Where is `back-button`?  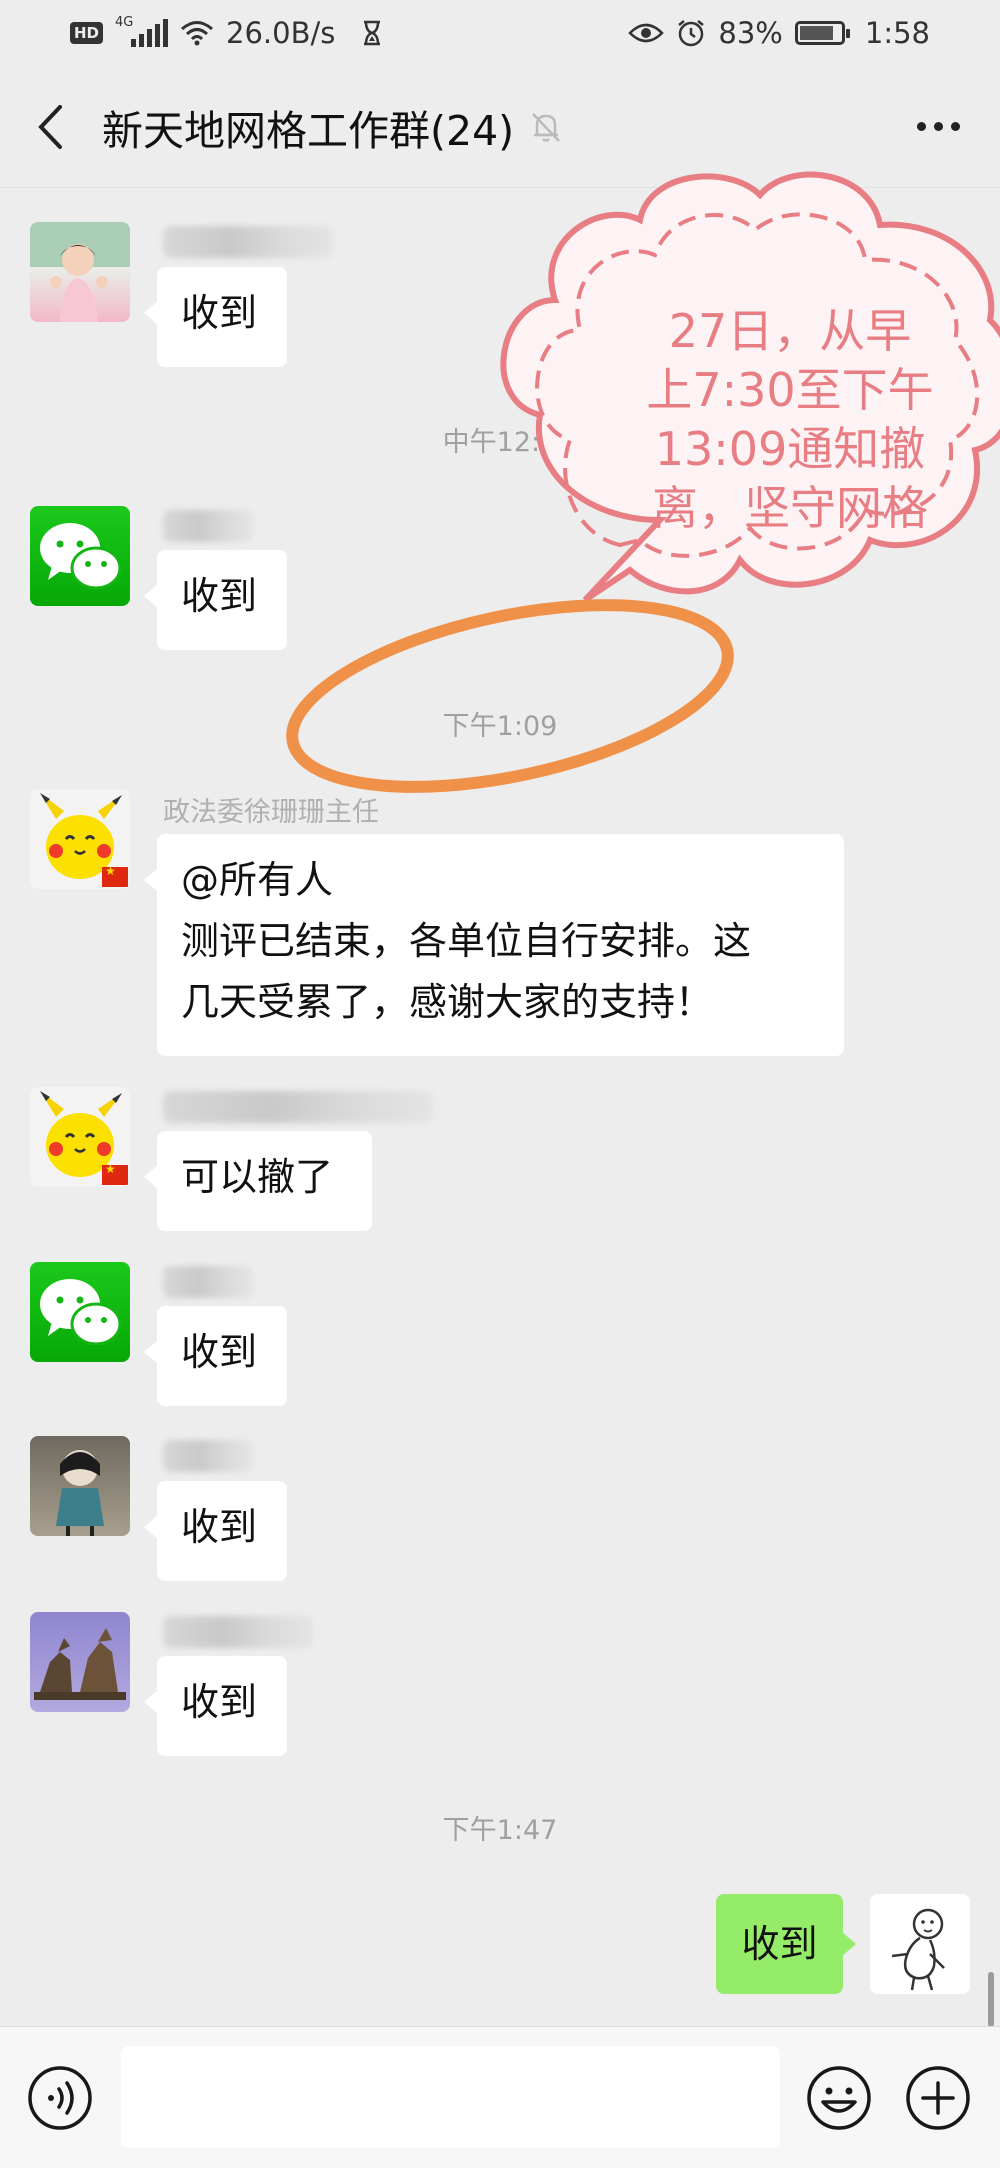
back-button is located at coordinates (50, 127).